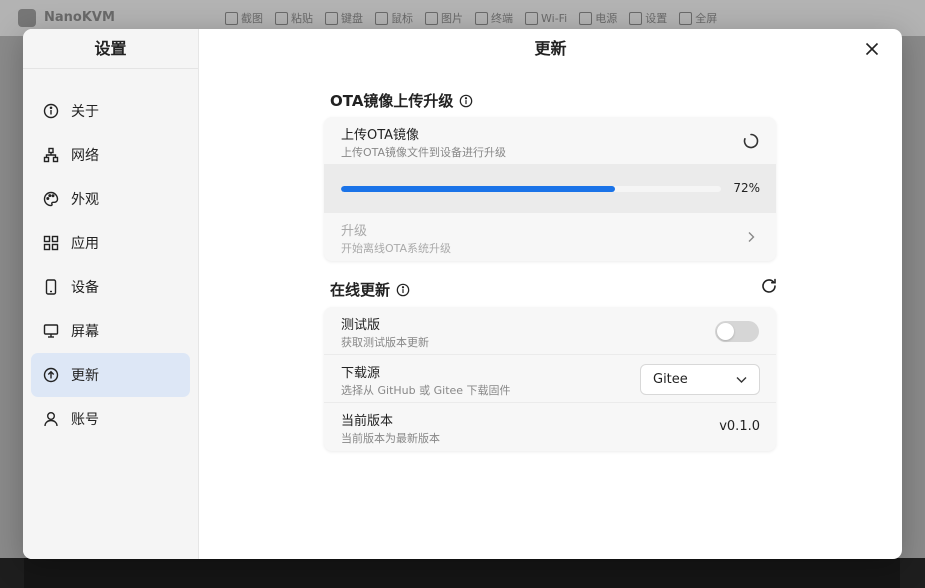 The height and width of the screenshot is (588, 925). I want to click on current-version-row: 当前版本 当前版本为最新版本 v0.1.0, so click(550, 427).